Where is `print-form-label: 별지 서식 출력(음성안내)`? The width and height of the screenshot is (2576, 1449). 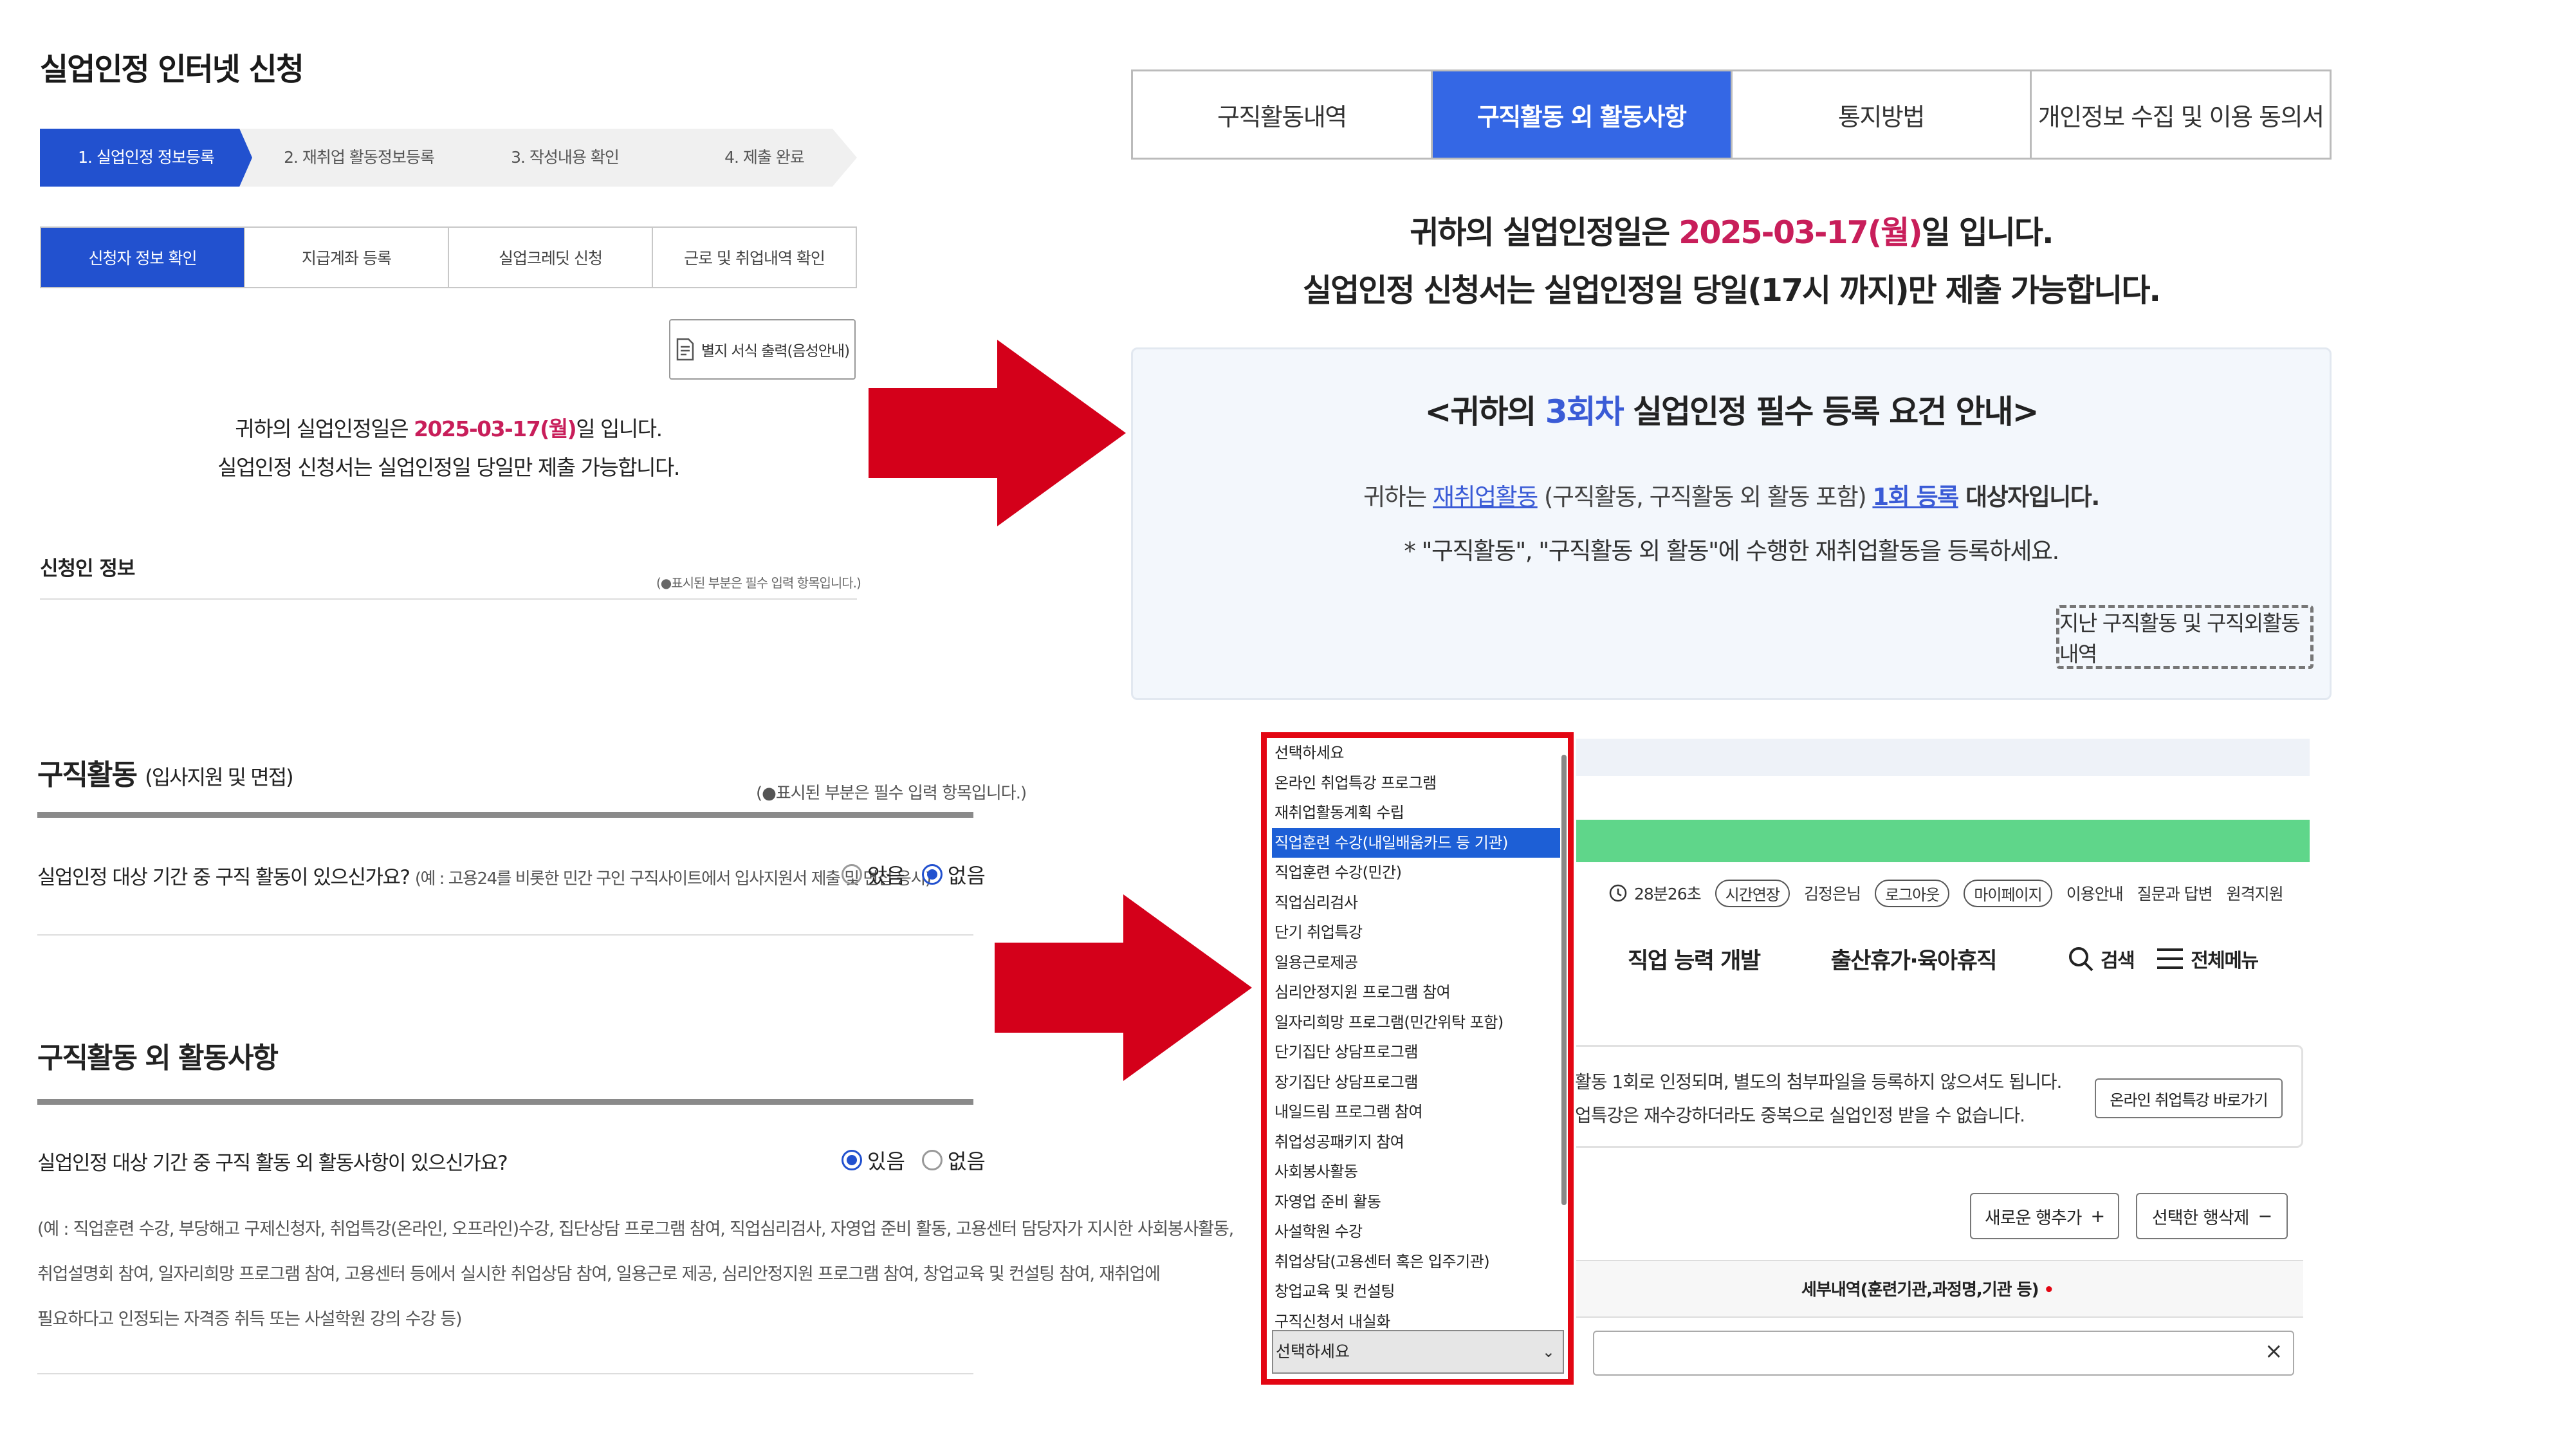
print-form-label: 별지 서식 출력(음성안내) is located at coordinates (775, 351).